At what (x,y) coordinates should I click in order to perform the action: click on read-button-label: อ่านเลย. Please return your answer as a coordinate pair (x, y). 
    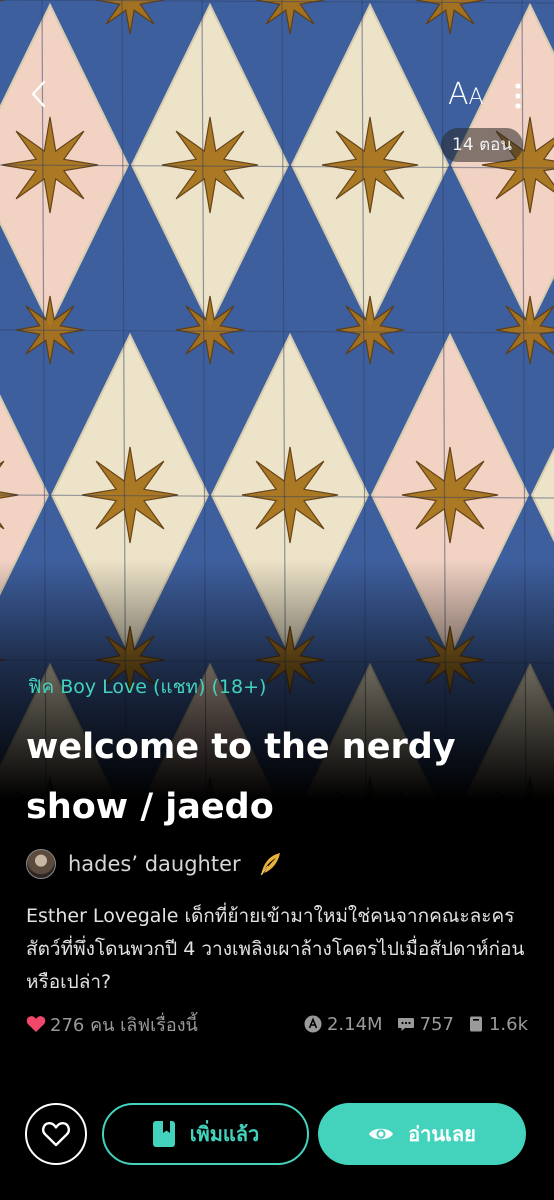
    Looking at the image, I should click on (442, 1134).